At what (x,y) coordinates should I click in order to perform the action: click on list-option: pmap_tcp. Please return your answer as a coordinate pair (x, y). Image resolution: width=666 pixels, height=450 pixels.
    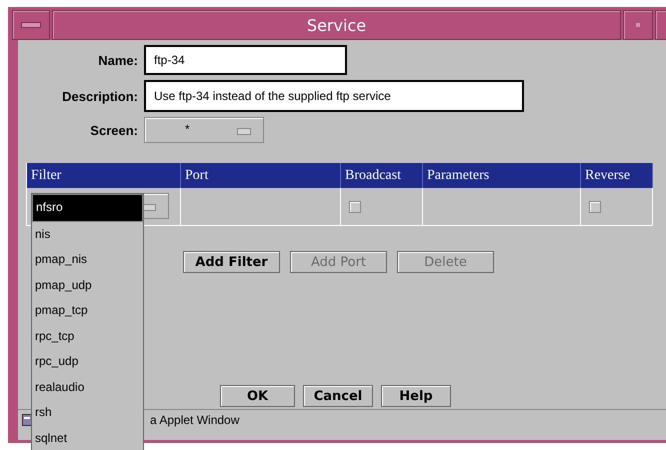
    Looking at the image, I should click on (87, 311).